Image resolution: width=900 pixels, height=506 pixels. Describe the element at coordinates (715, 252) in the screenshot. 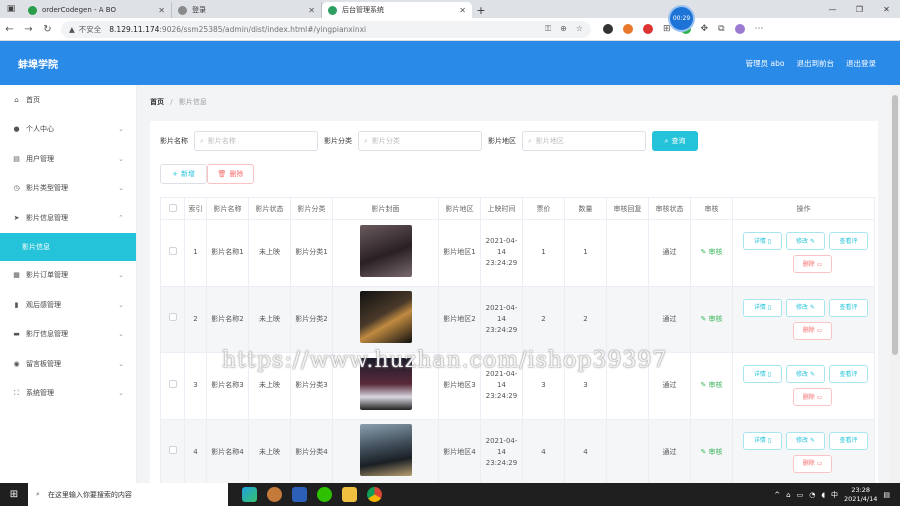

I see `audit-label: 审核` at that location.